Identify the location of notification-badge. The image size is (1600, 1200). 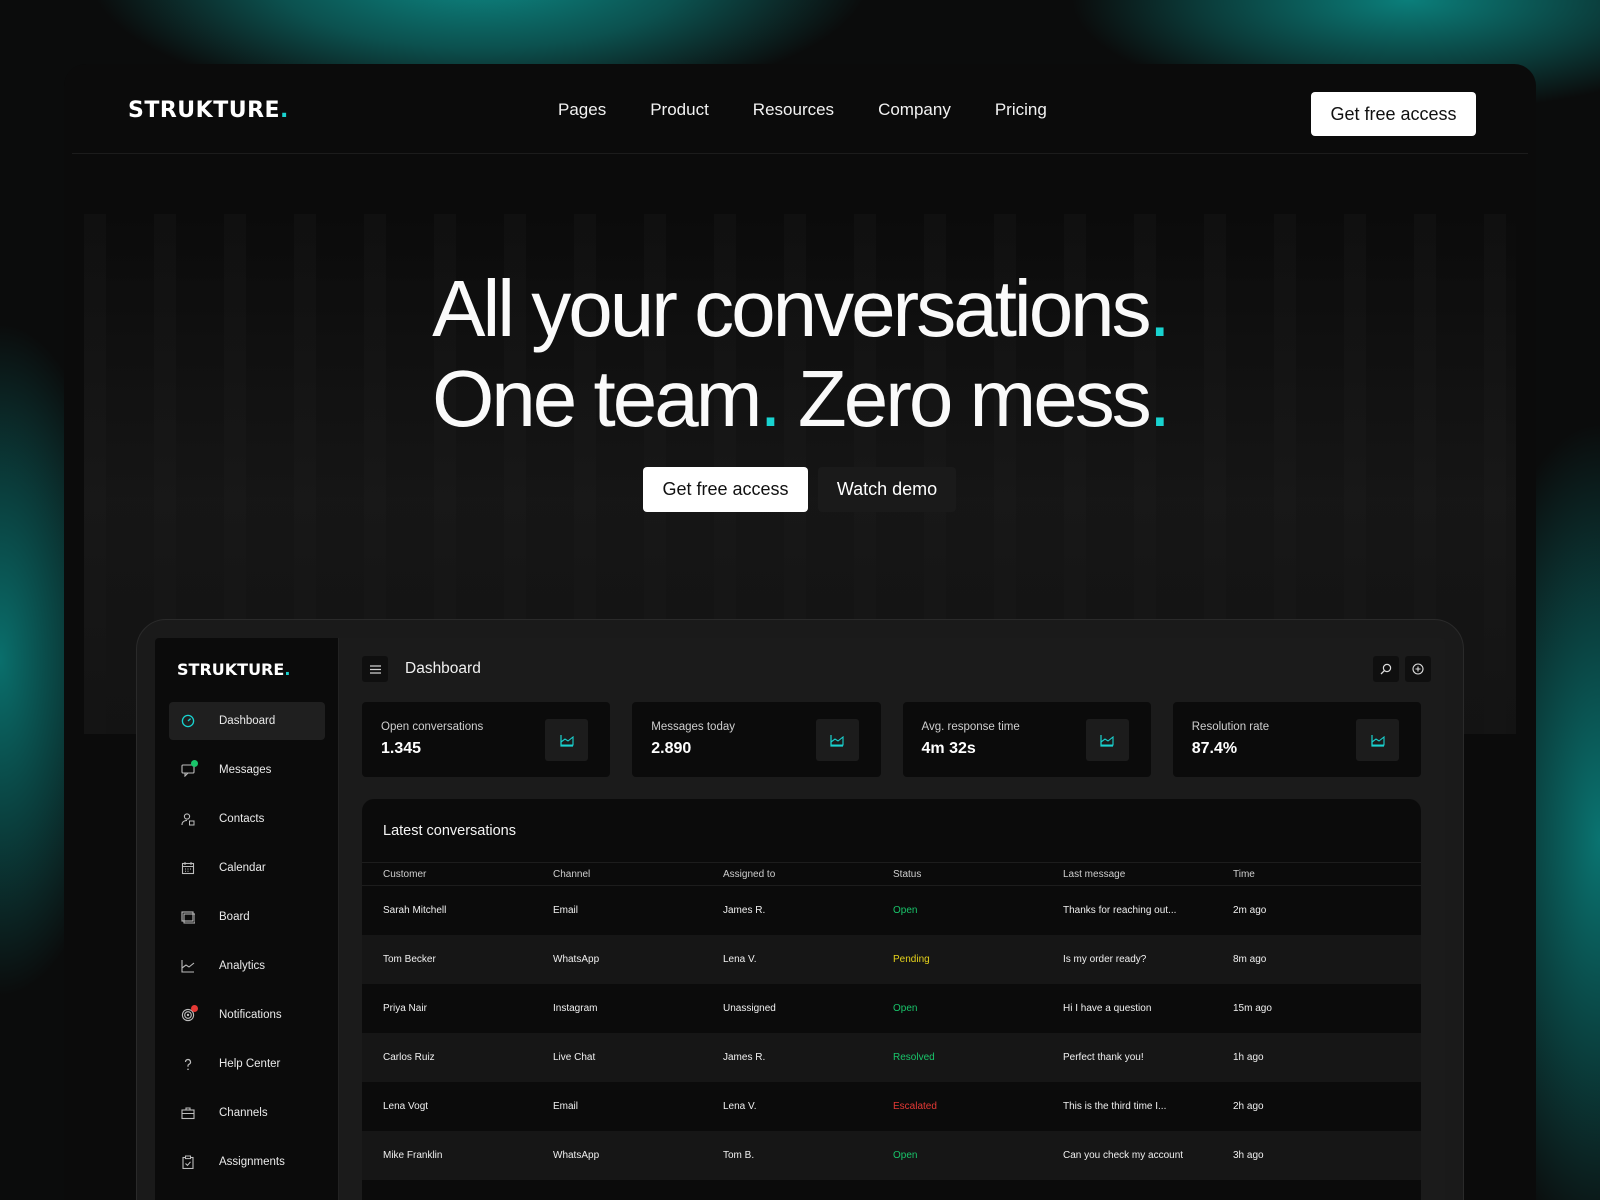
(194, 1008).